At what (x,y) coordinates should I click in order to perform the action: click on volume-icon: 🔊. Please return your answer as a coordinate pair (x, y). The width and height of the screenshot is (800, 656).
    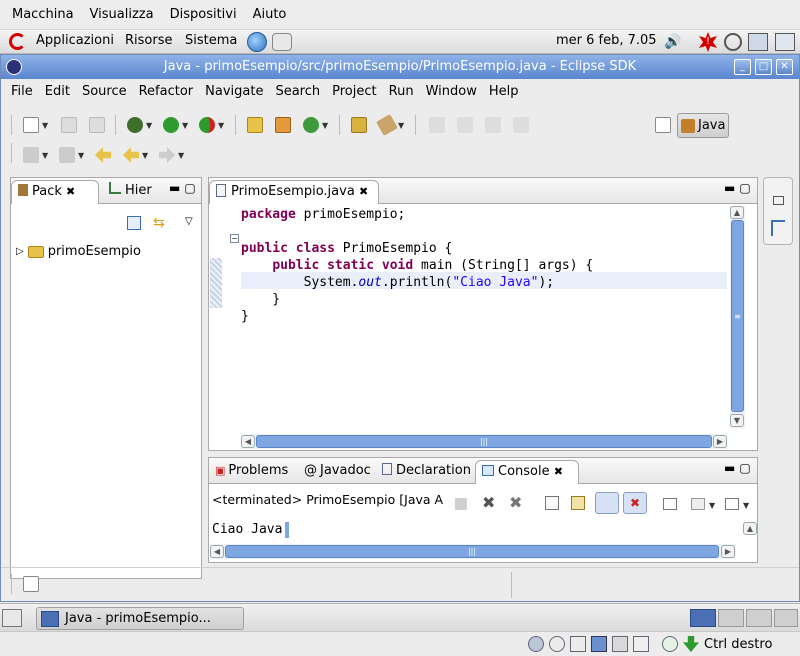
    Looking at the image, I should click on (672, 42).